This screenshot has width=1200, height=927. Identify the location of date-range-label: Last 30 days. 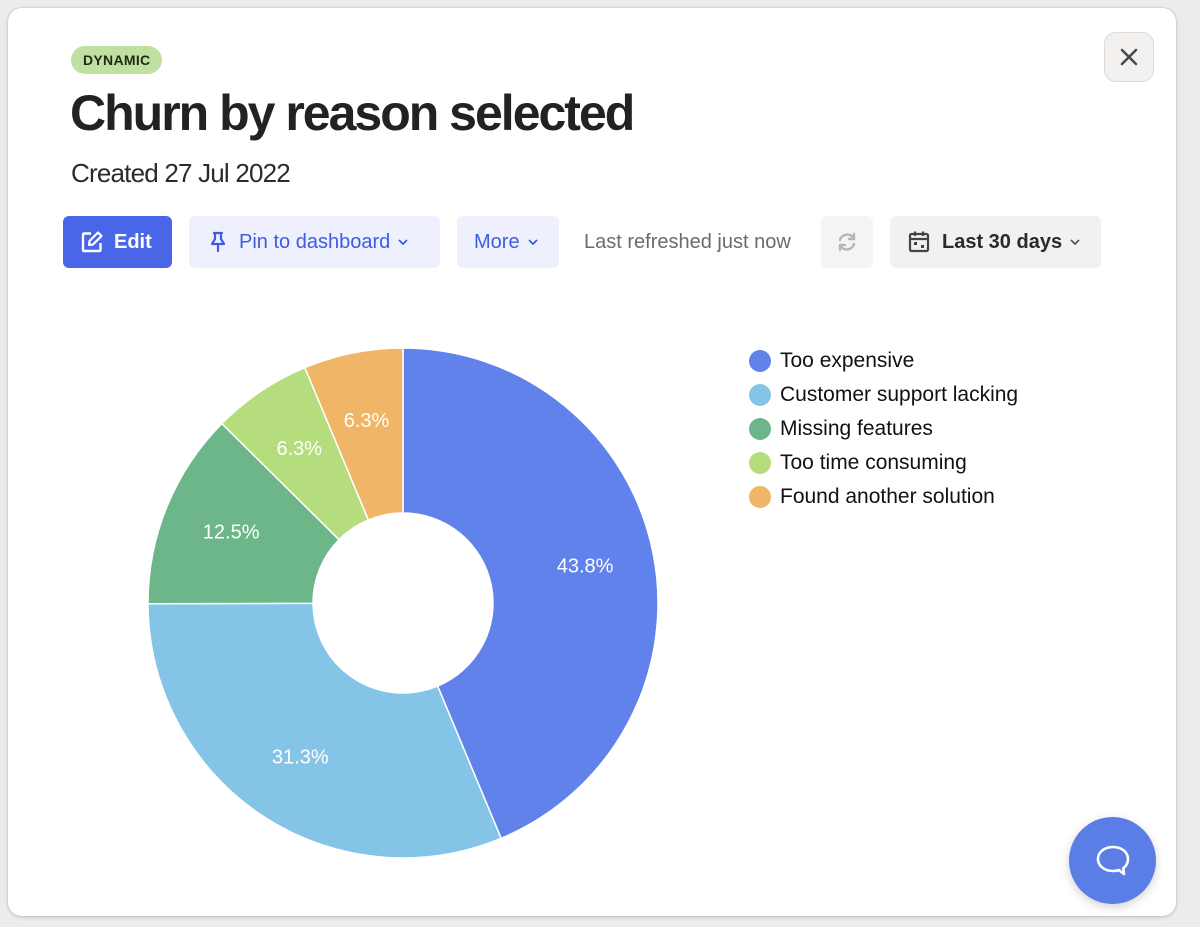
(1002, 241).